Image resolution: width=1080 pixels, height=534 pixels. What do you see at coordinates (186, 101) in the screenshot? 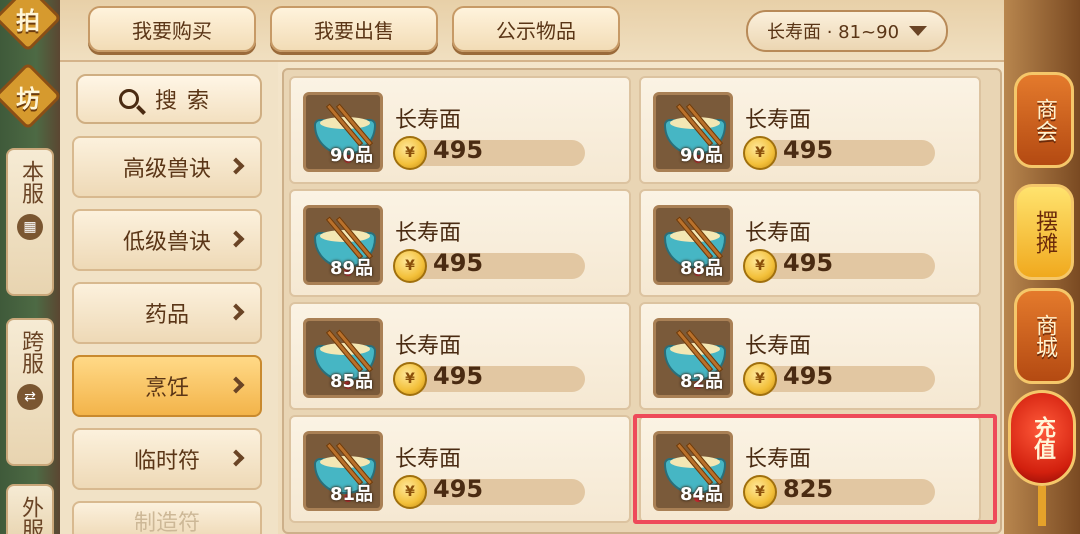
I see `search-label: 搜索` at bounding box center [186, 101].